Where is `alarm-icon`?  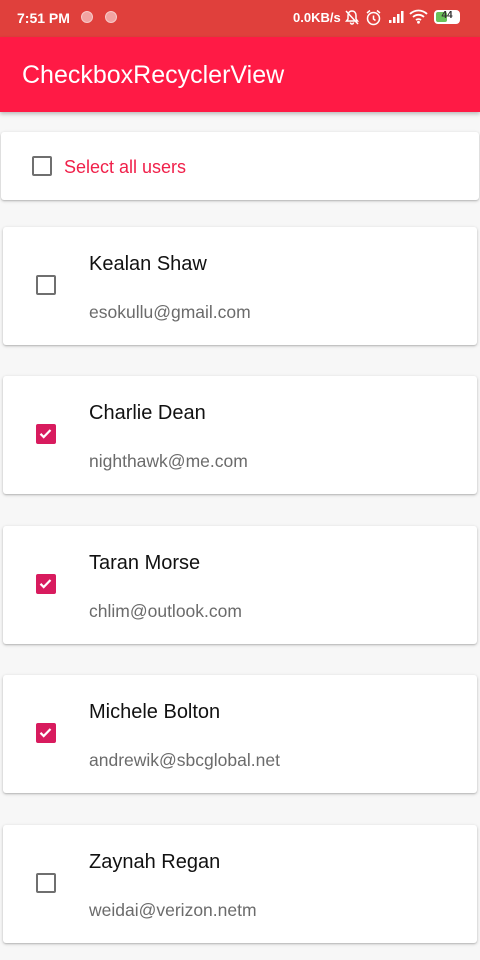
alarm-icon is located at coordinates (373, 19).